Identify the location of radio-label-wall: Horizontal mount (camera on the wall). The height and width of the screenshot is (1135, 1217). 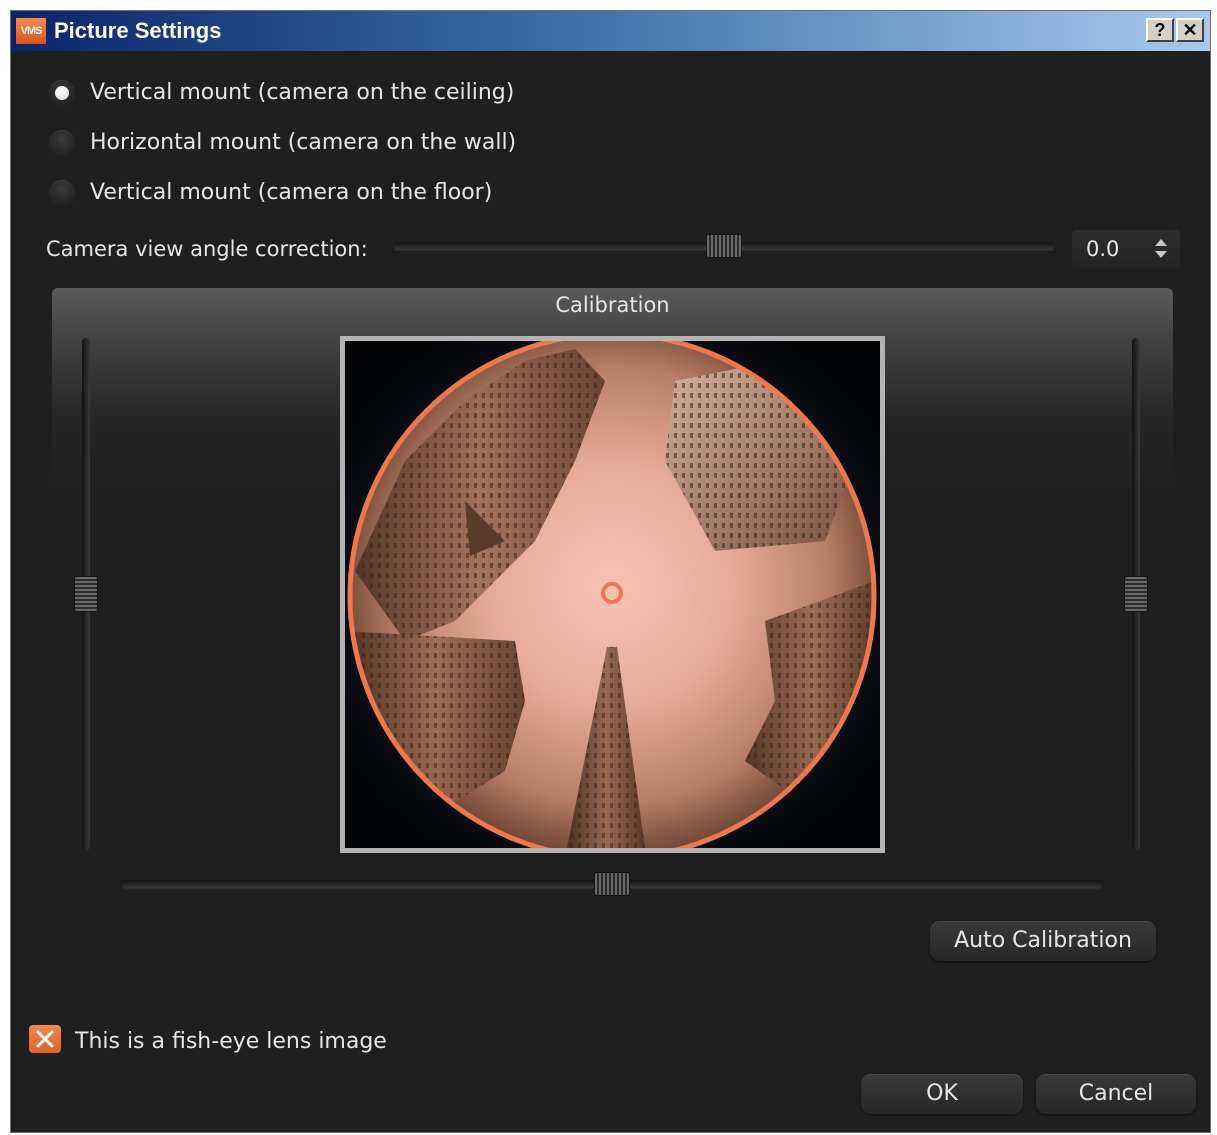
(303, 142).